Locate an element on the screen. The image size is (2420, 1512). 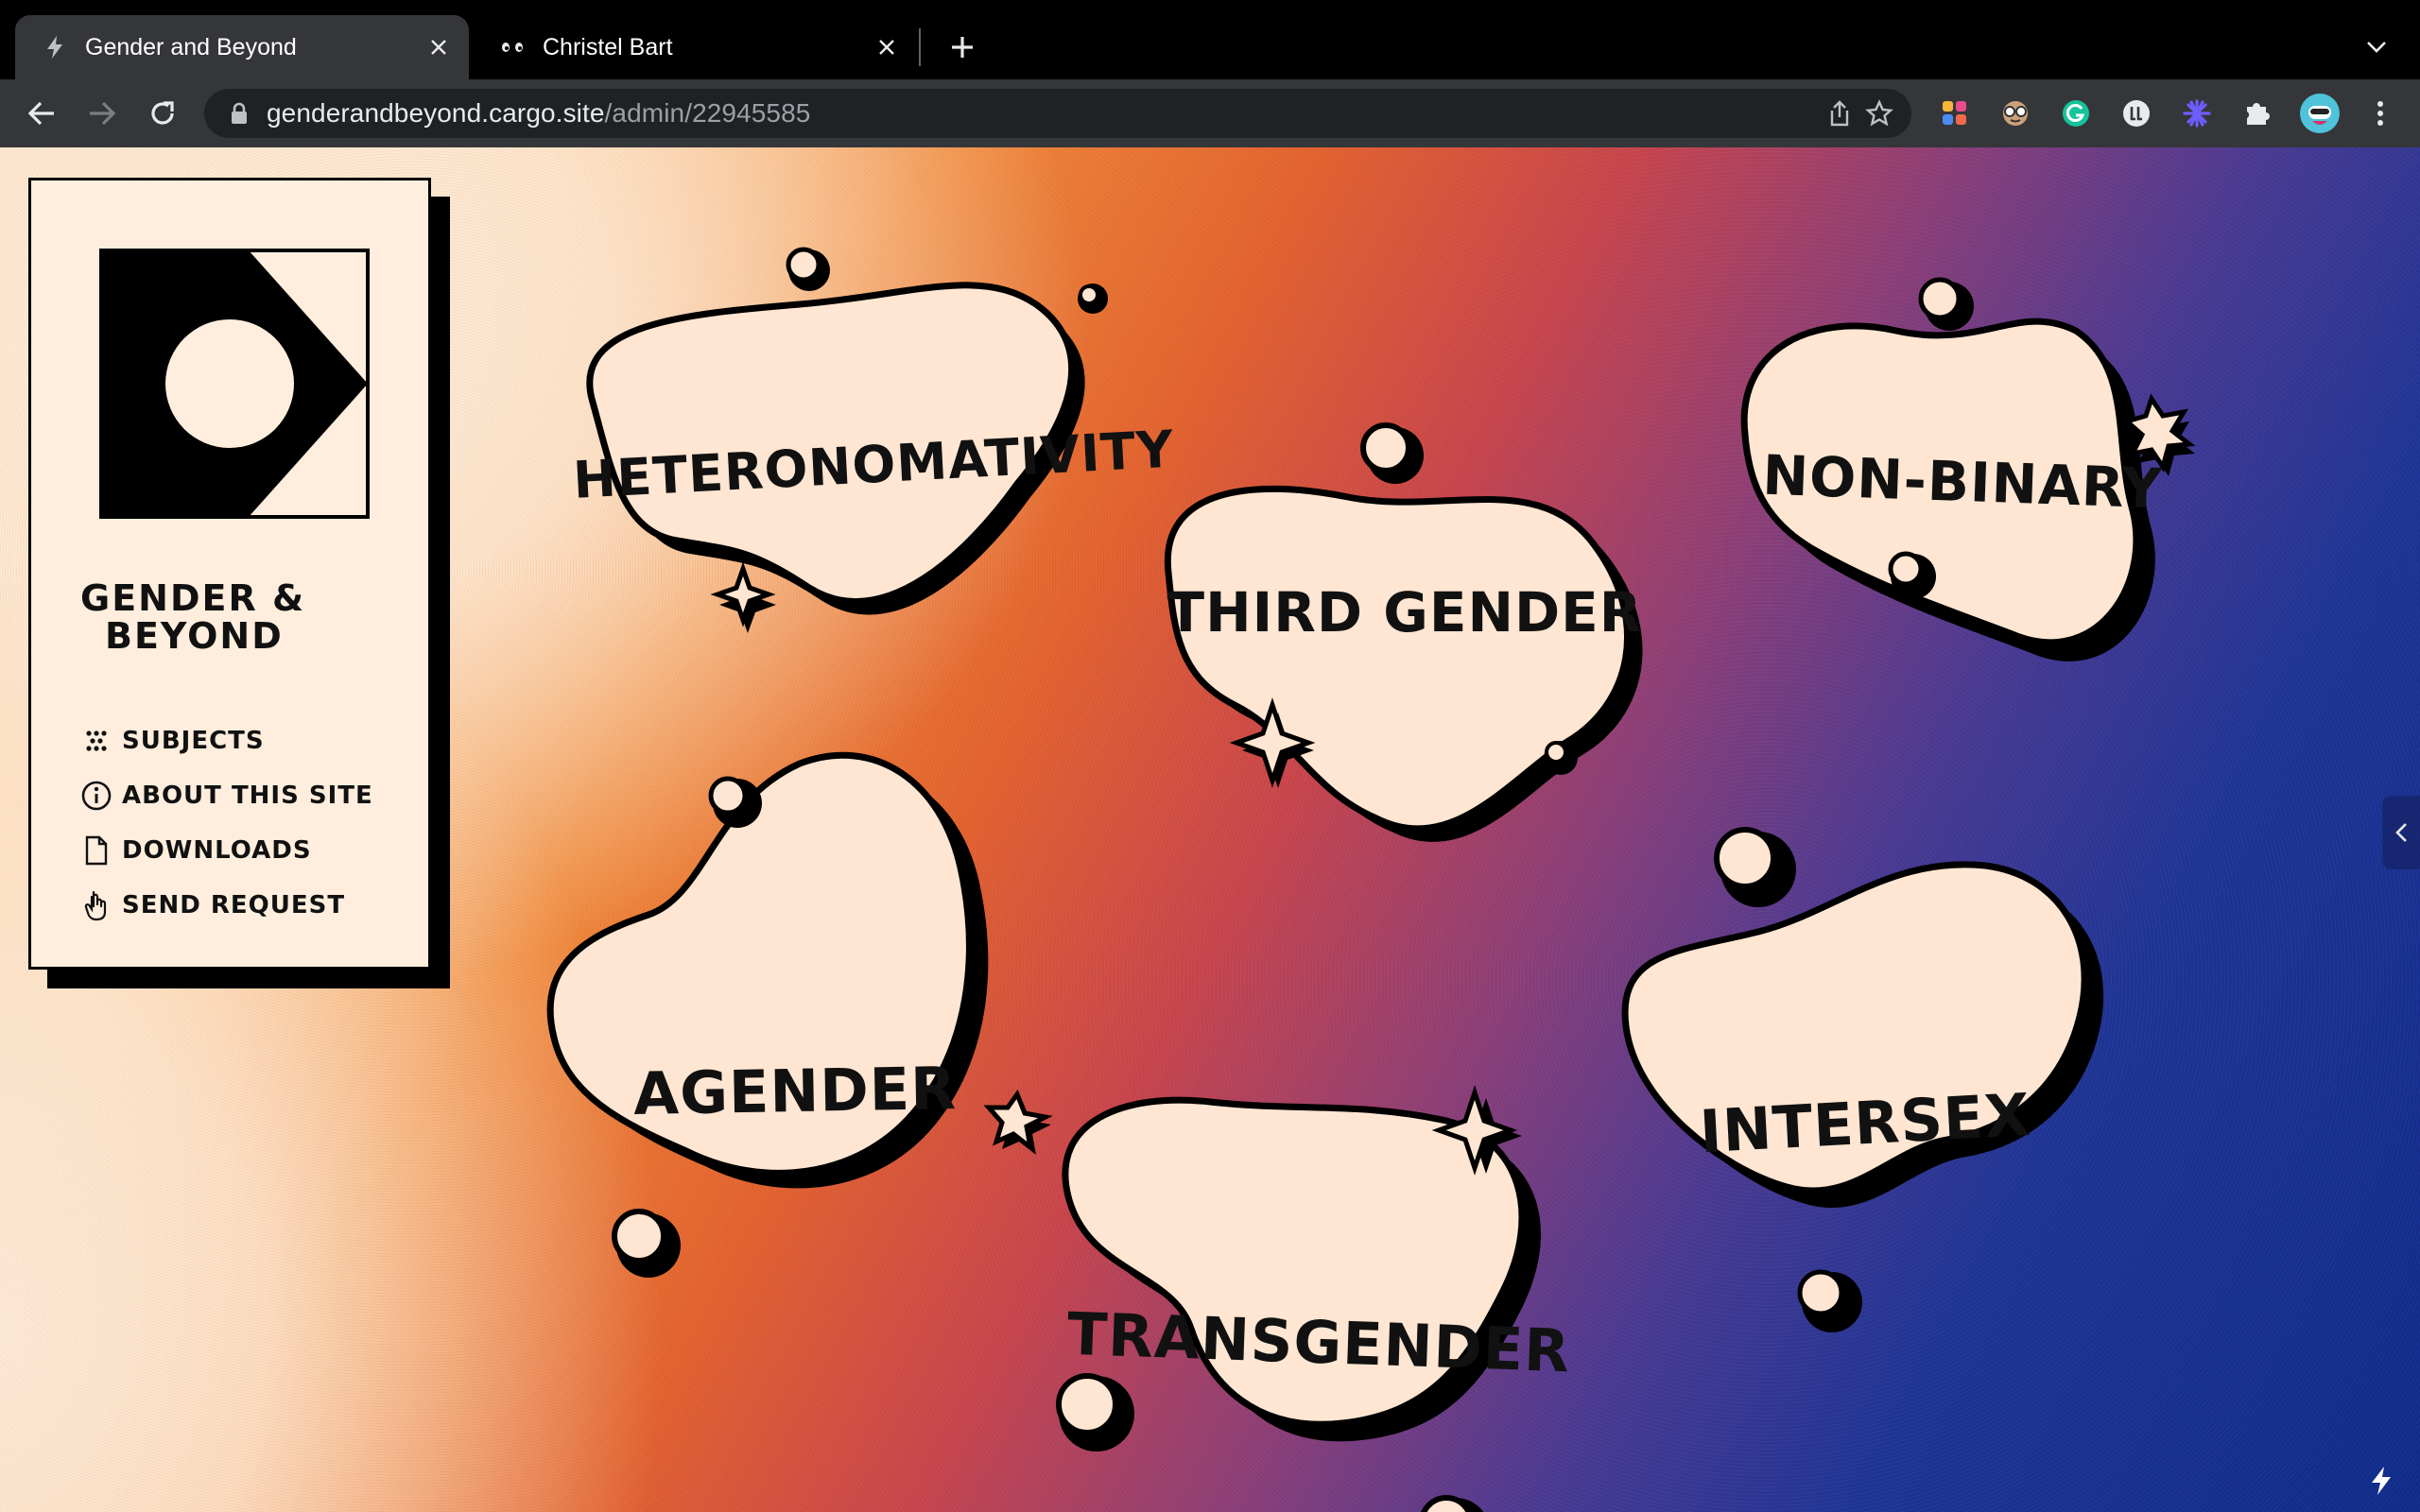
sidebar-card: Gender & Beyond Subjects About this site is located at coordinates (229, 574).